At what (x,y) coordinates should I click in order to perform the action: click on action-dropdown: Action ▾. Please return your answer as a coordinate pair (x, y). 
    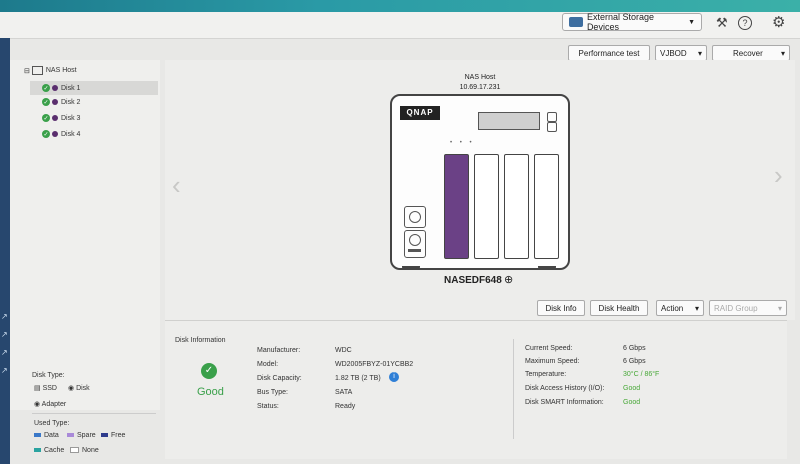
    Looking at the image, I should click on (680, 308).